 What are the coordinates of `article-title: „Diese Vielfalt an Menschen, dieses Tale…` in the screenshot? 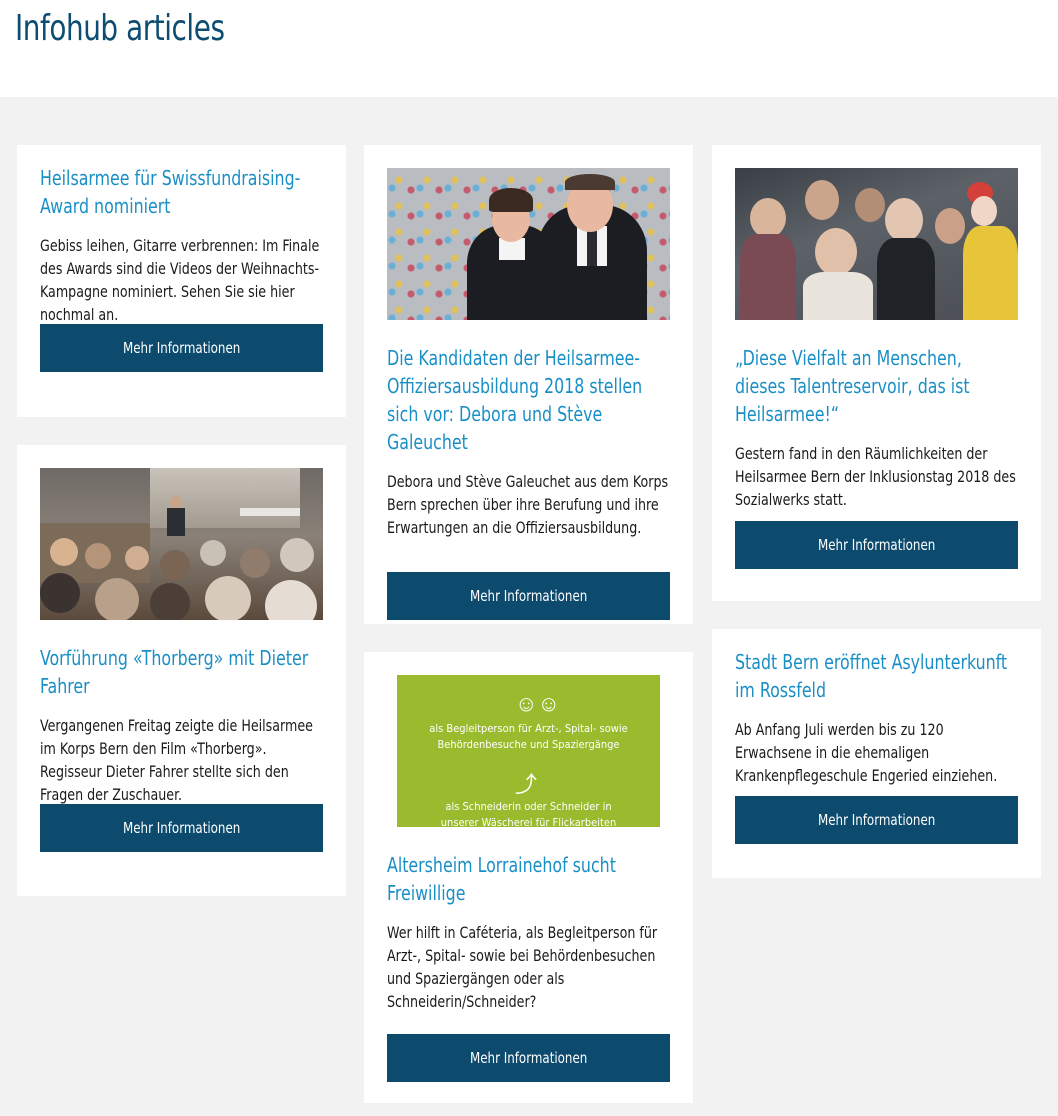 It's located at (876, 386).